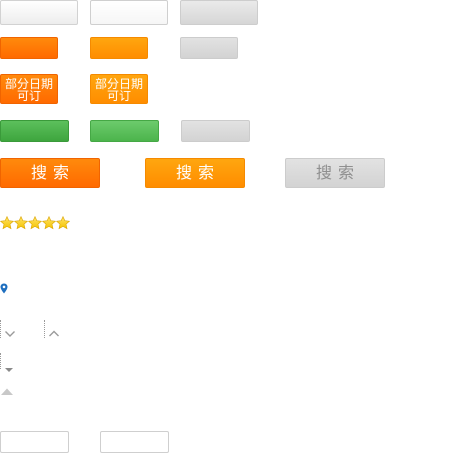 This screenshot has height=469, width=451. I want to click on orange-button-dark-small, so click(29, 48).